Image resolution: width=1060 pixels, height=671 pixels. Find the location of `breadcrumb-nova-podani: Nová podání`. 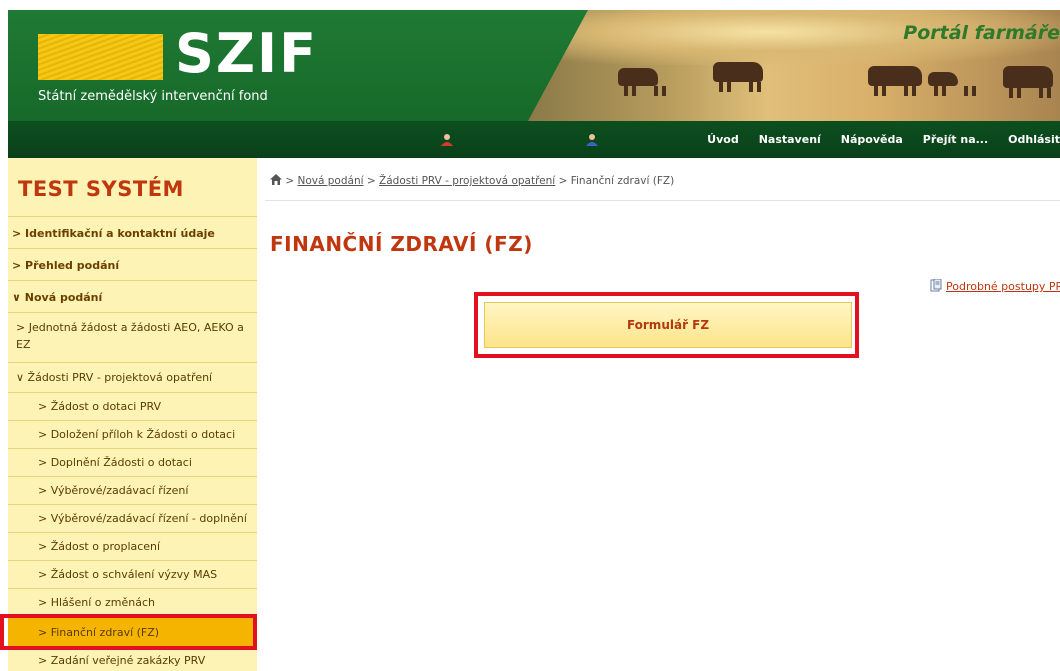

breadcrumb-nova-podani: Nová podání is located at coordinates (331, 181).